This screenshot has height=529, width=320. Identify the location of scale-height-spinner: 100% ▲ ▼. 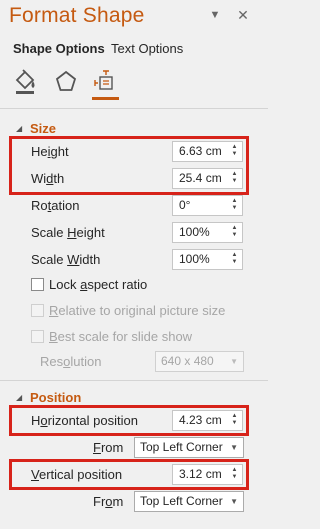
(207, 232).